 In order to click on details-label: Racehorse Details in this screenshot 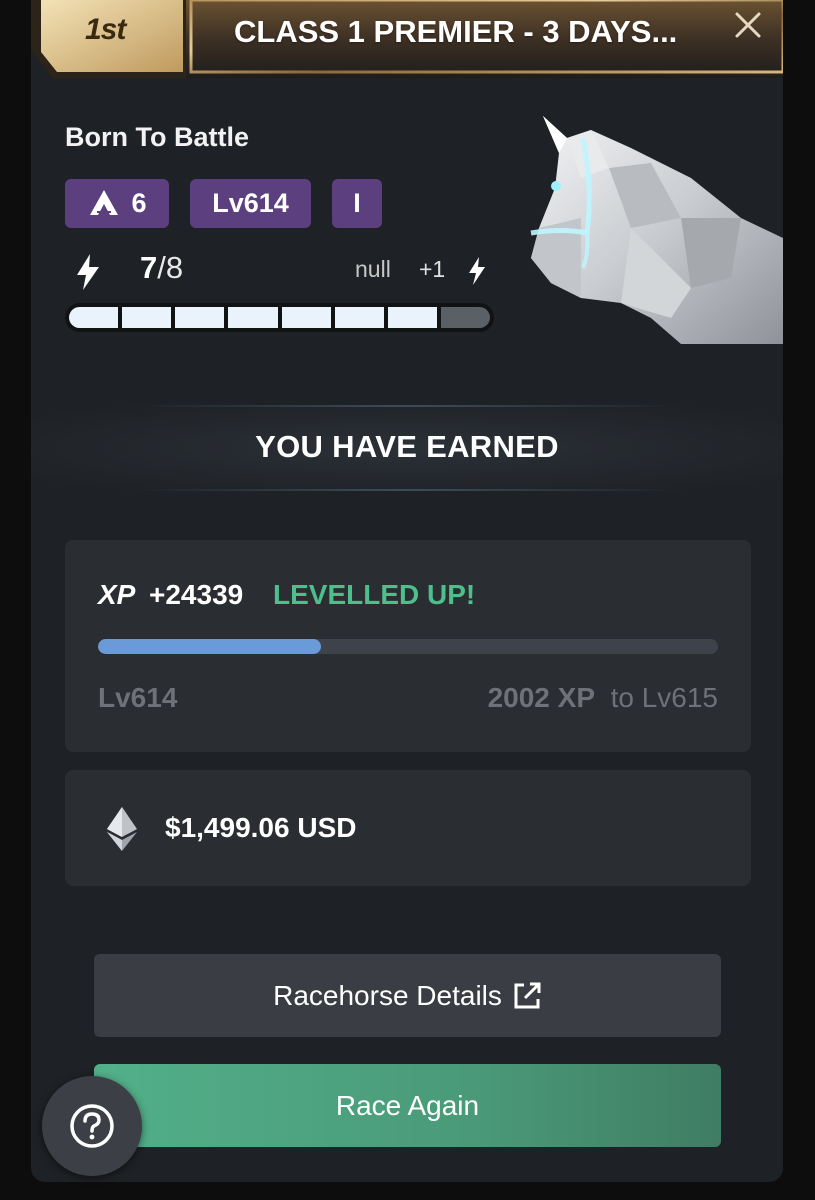, I will do `click(387, 995)`.